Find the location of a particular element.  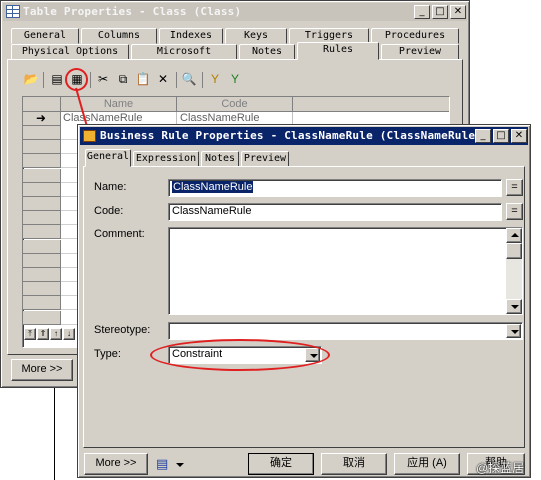

code-sync-button: = is located at coordinates (514, 211).